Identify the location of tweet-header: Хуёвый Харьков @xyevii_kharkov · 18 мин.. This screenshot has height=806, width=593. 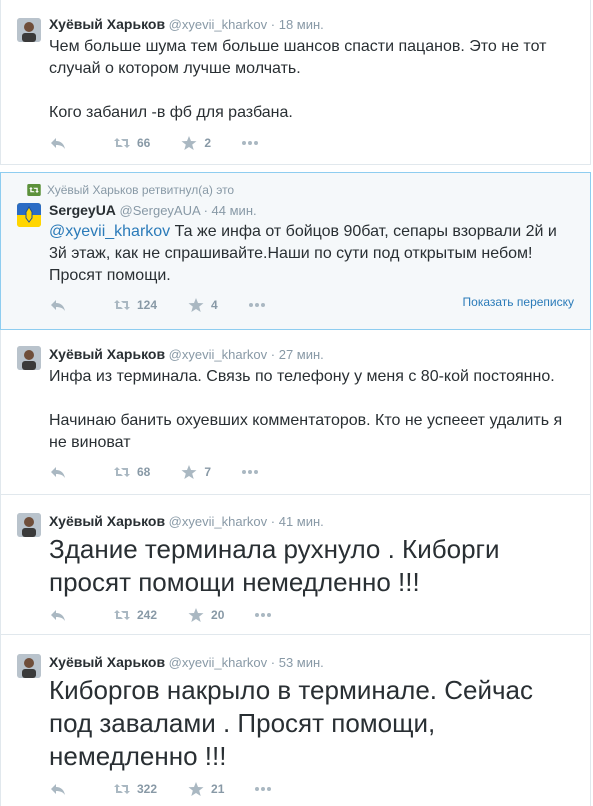
(186, 24).